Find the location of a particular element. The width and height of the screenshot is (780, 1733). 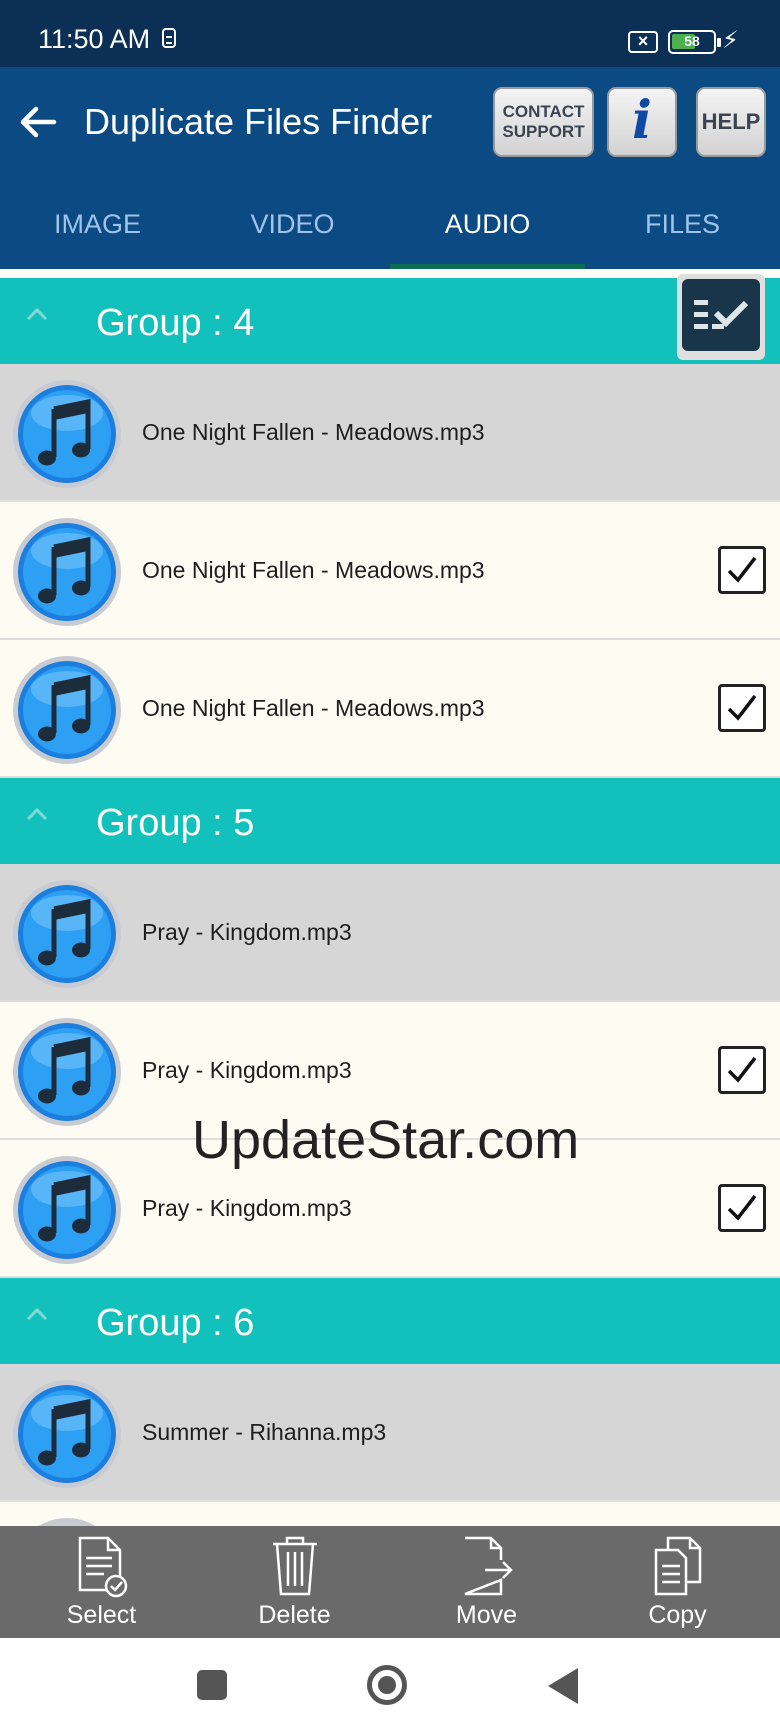

tab-audio: AUDIO is located at coordinates (487, 224).